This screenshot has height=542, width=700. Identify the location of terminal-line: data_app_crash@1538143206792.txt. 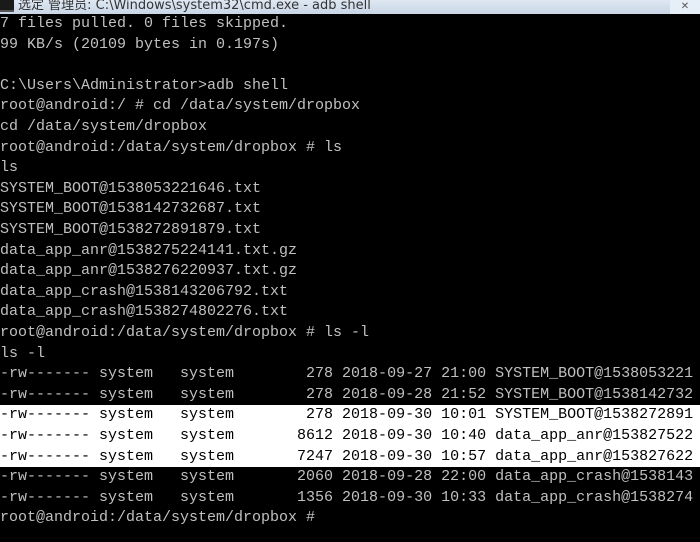
(144, 291).